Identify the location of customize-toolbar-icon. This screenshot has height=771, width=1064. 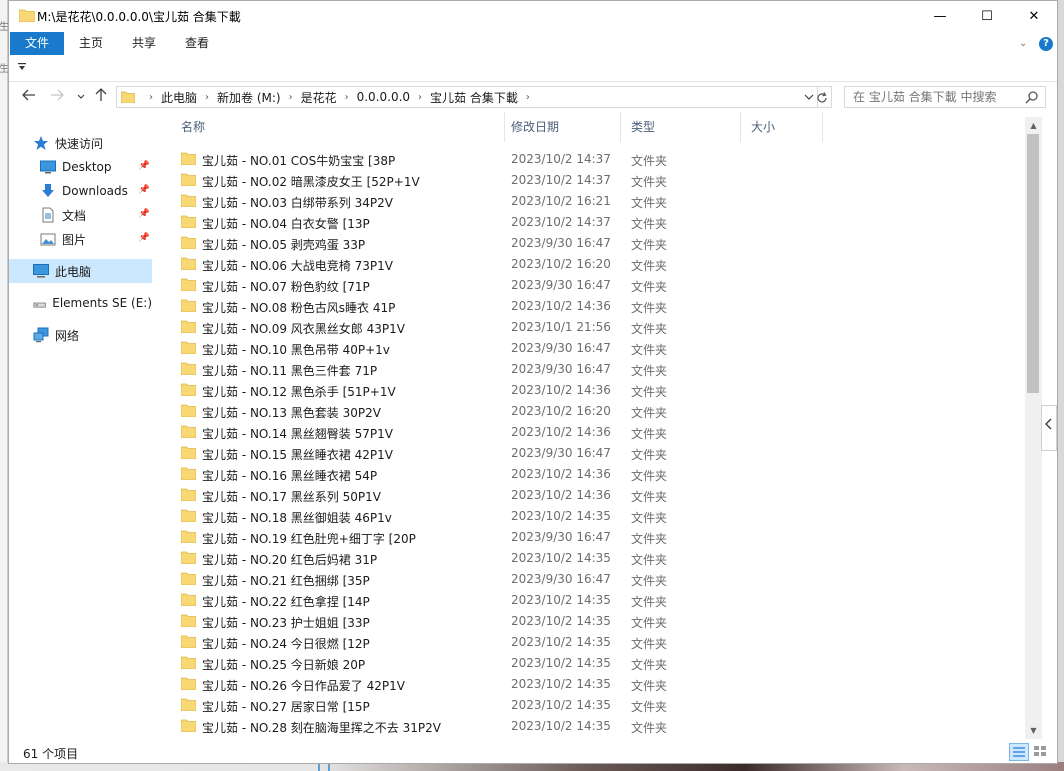
(22, 67).